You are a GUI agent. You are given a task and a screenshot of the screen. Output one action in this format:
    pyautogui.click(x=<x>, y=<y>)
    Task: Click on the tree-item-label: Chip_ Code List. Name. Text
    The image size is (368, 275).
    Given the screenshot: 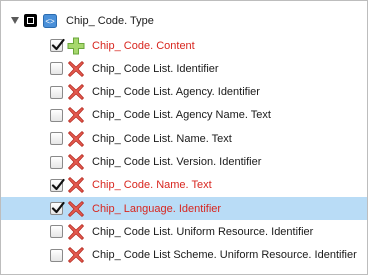 What is the action you would take?
    pyautogui.click(x=162, y=138)
    